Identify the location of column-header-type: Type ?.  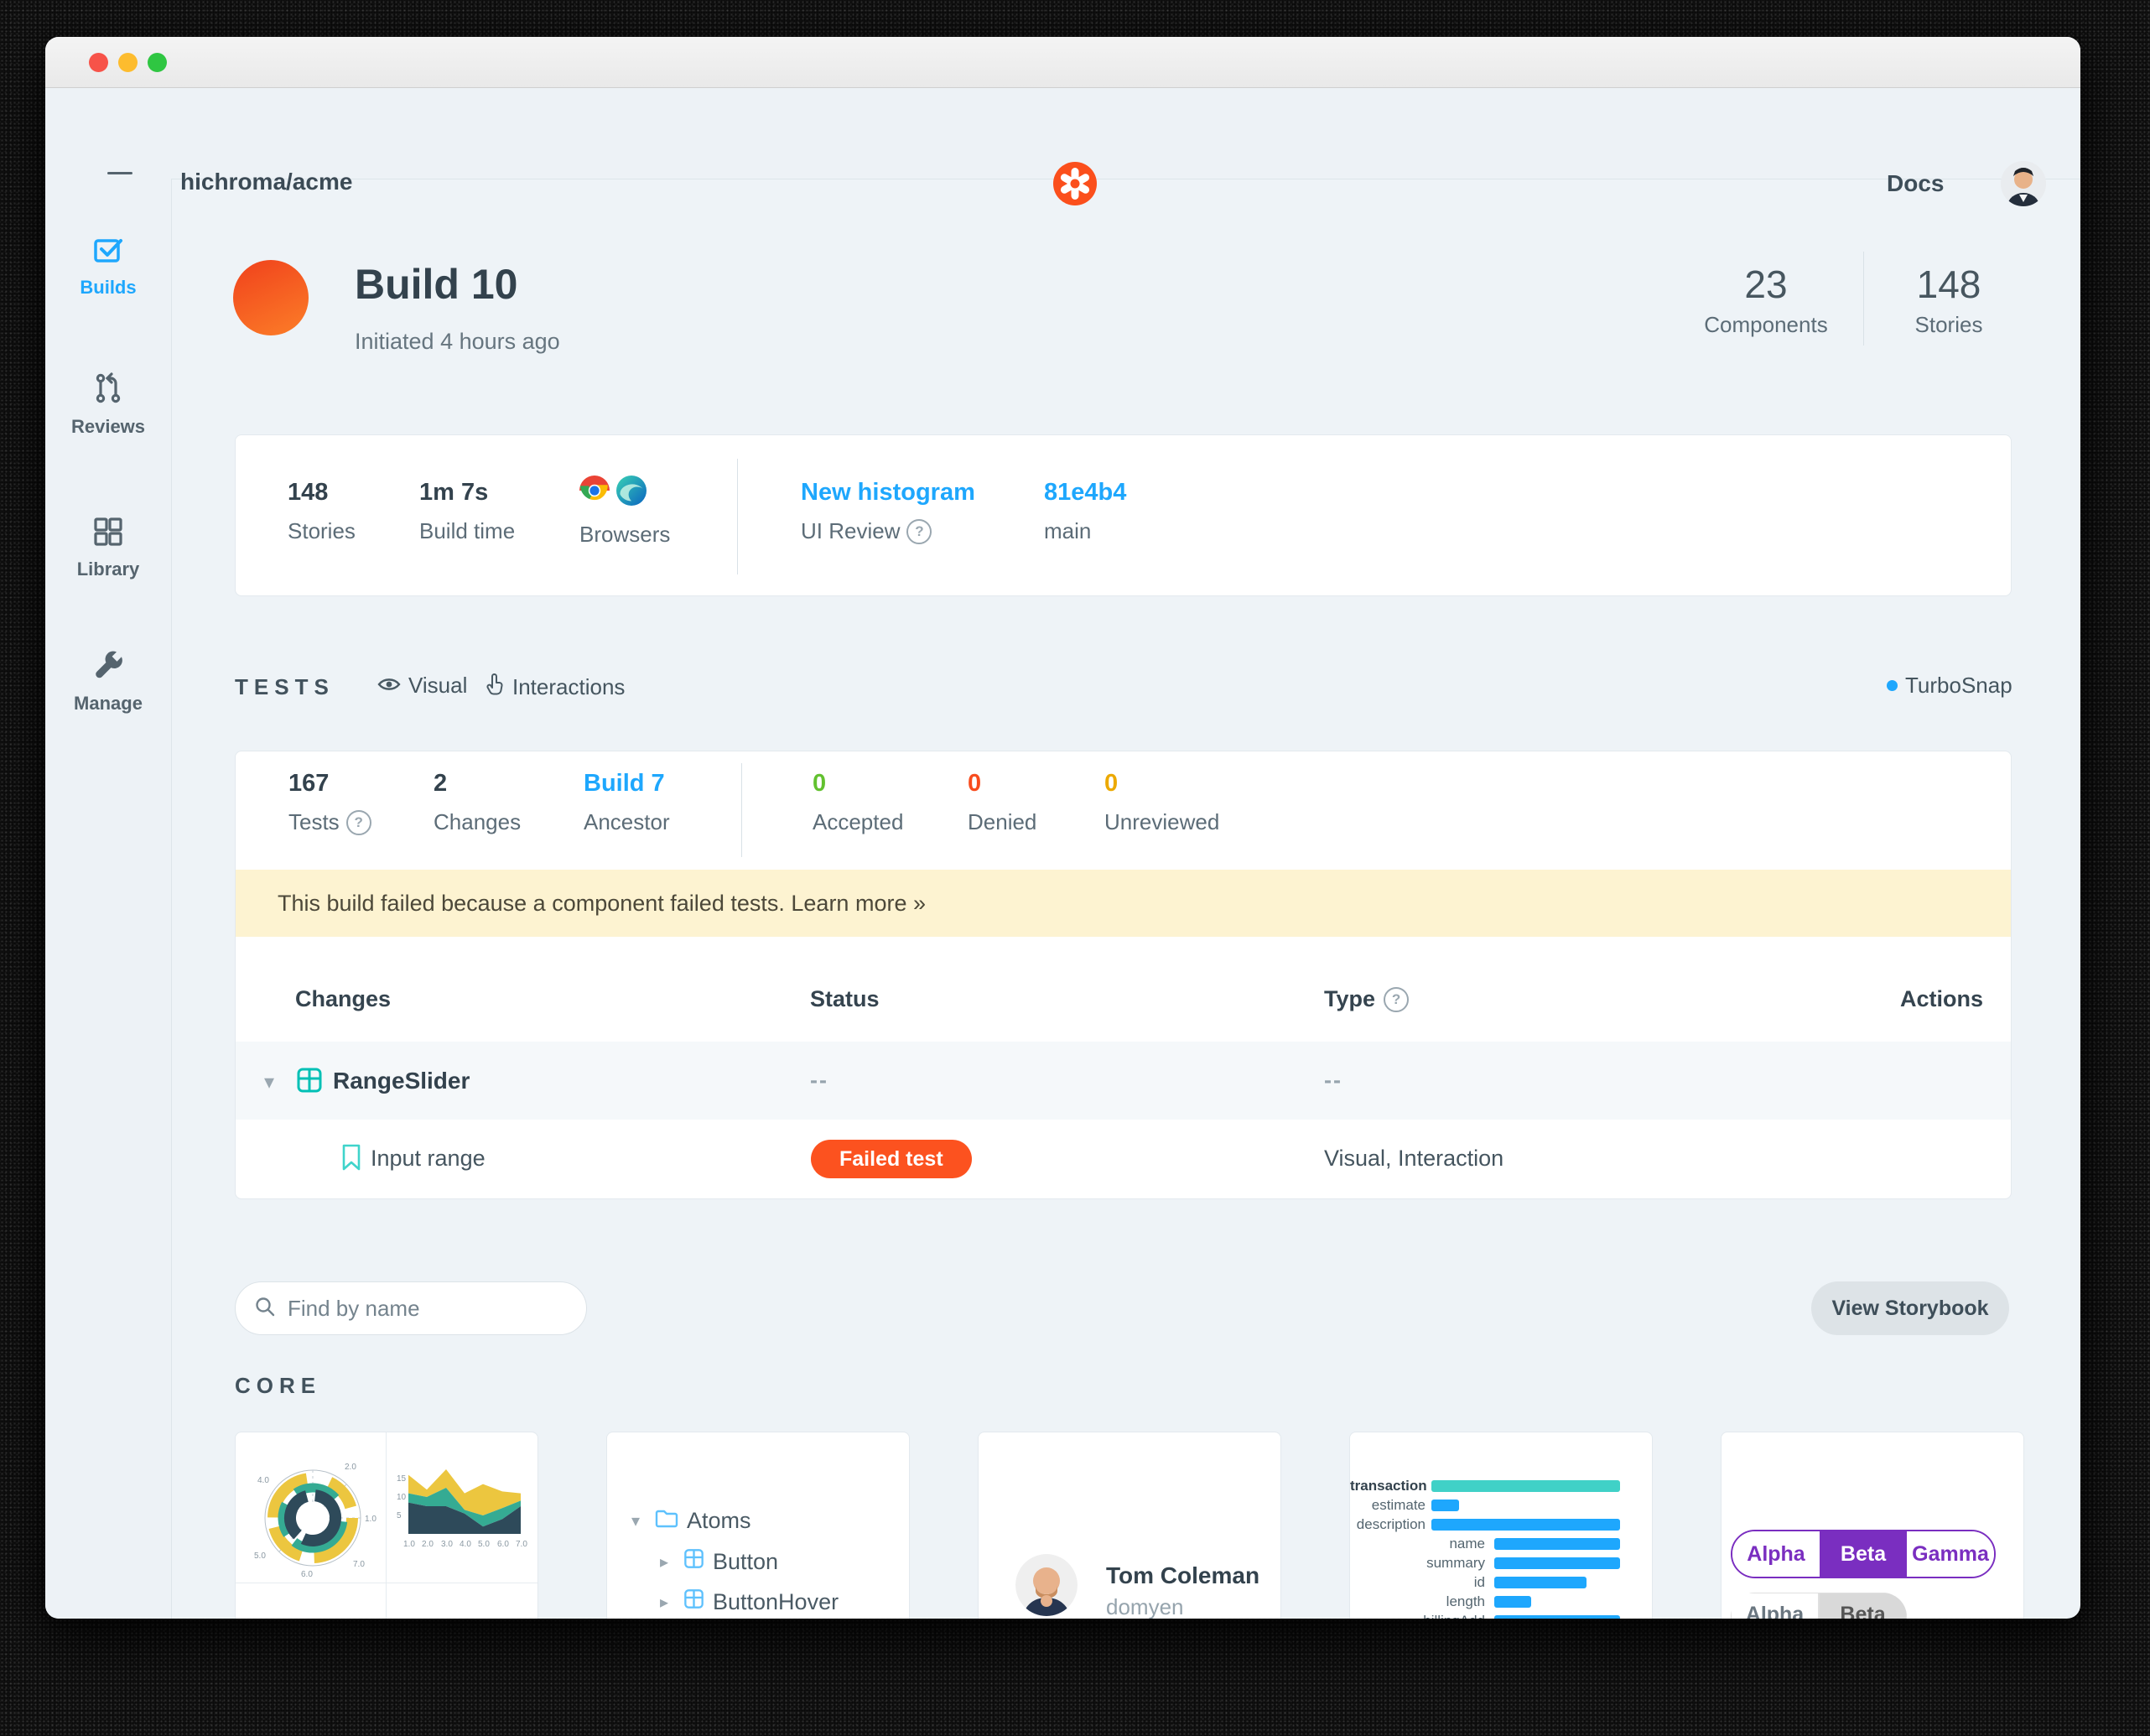
(1367, 999).